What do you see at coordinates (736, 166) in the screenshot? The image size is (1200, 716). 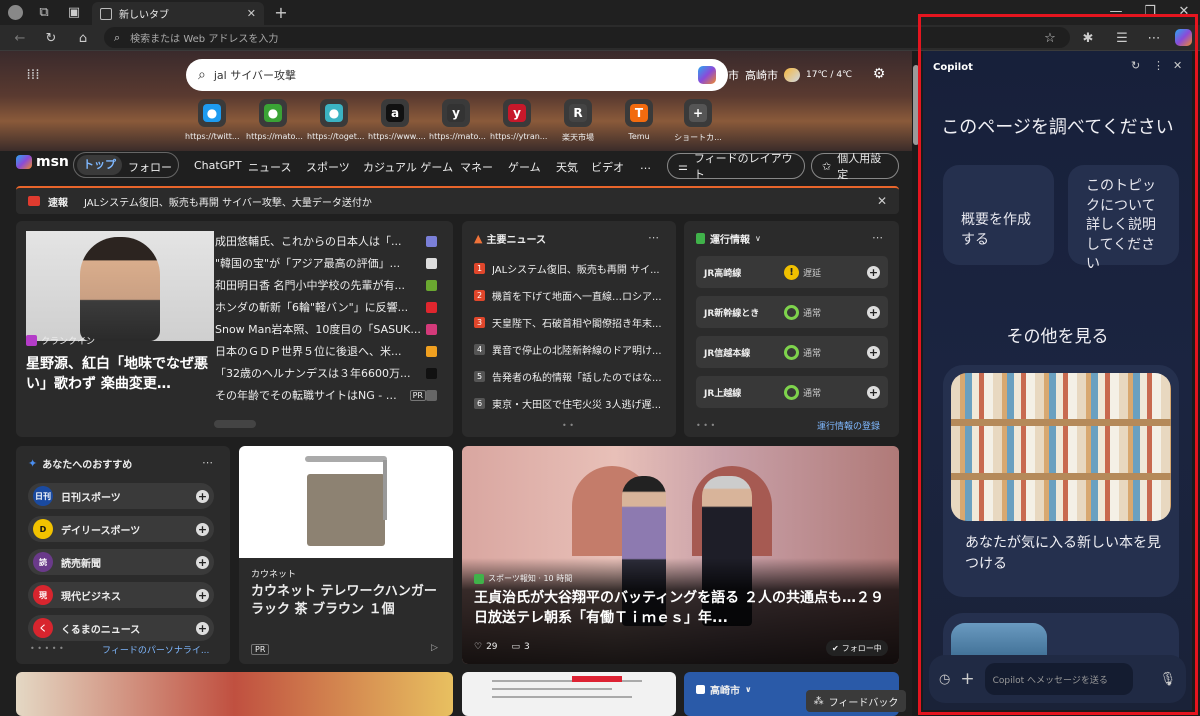 I see `feed-layout-button: ⚌ フィードのレイアウト` at bounding box center [736, 166].